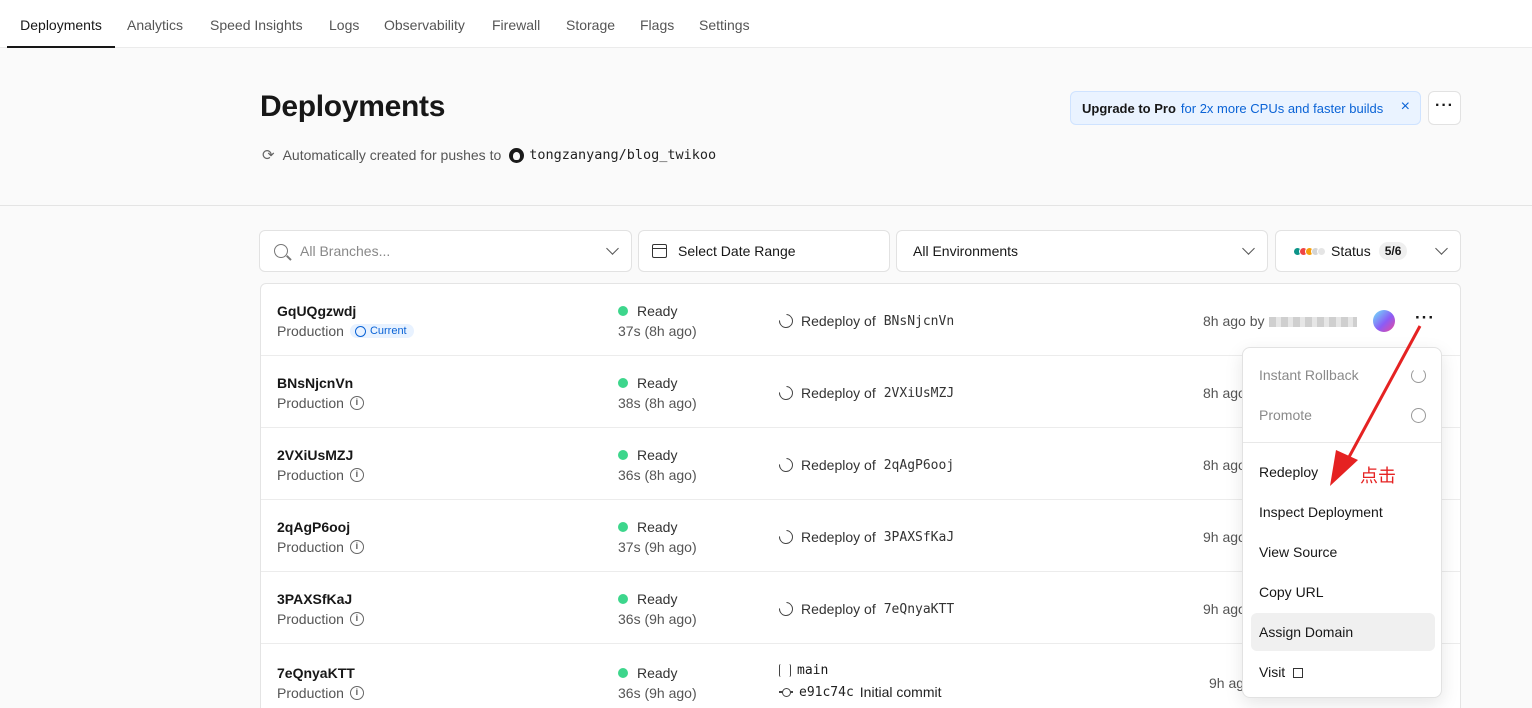 Image resolution: width=1532 pixels, height=708 pixels. I want to click on deployment-id: 7eQnyaKTT, so click(316, 673).